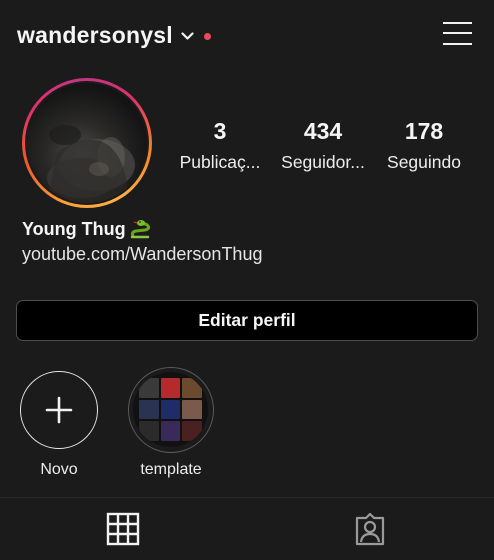 Image resolution: width=494 pixels, height=560 pixels. I want to click on profile-name: Young Thug, so click(87, 229).